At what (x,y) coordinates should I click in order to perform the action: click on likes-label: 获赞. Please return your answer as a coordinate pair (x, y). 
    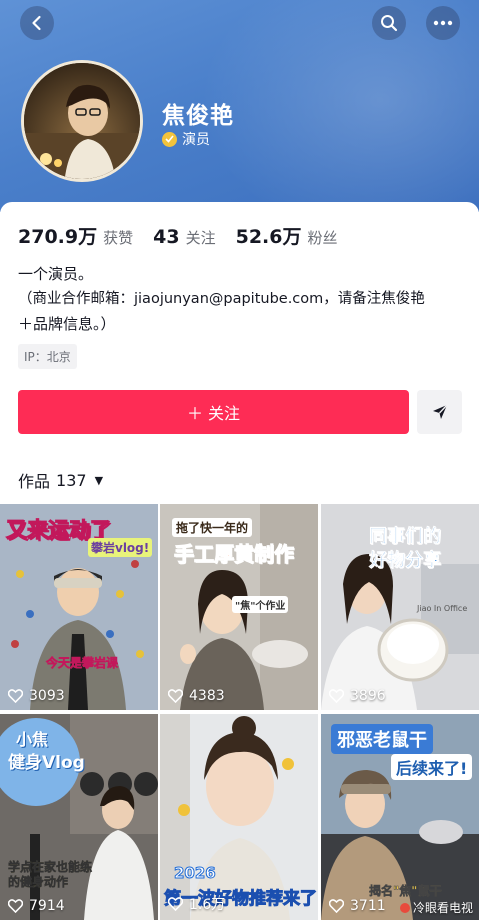
    Looking at the image, I should click on (118, 238).